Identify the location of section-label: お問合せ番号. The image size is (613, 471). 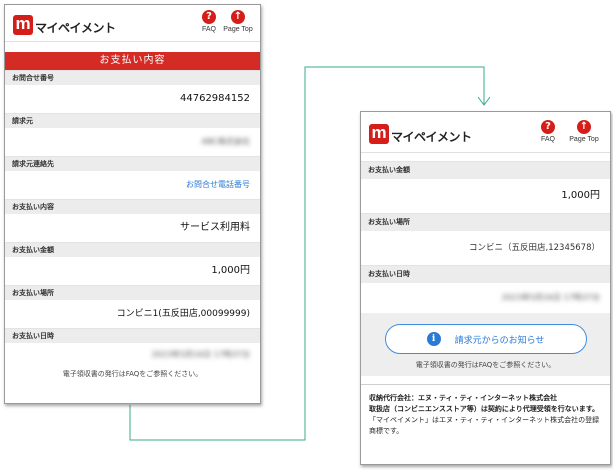
(132, 77).